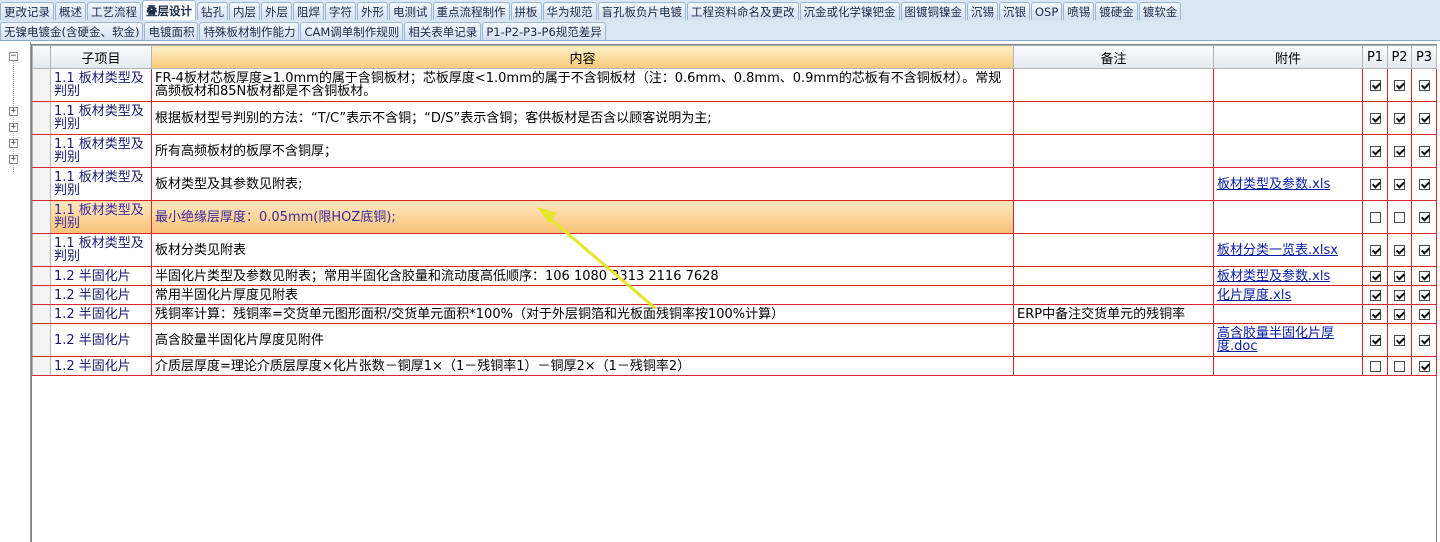 The width and height of the screenshot is (1440, 542). I want to click on tab-b-2: 特殊板材制作能力, so click(249, 31).